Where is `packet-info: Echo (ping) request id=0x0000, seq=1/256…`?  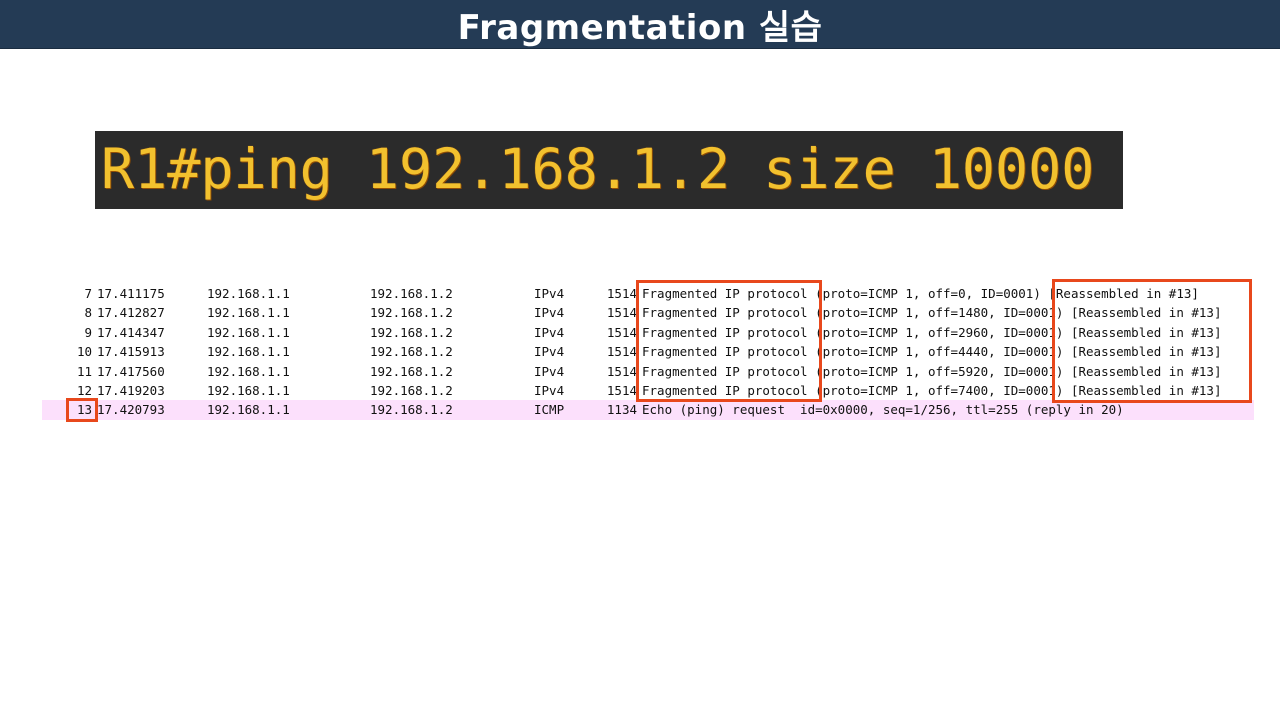
packet-info: Echo (ping) request id=0x0000, seq=1/256… is located at coordinates (883, 410).